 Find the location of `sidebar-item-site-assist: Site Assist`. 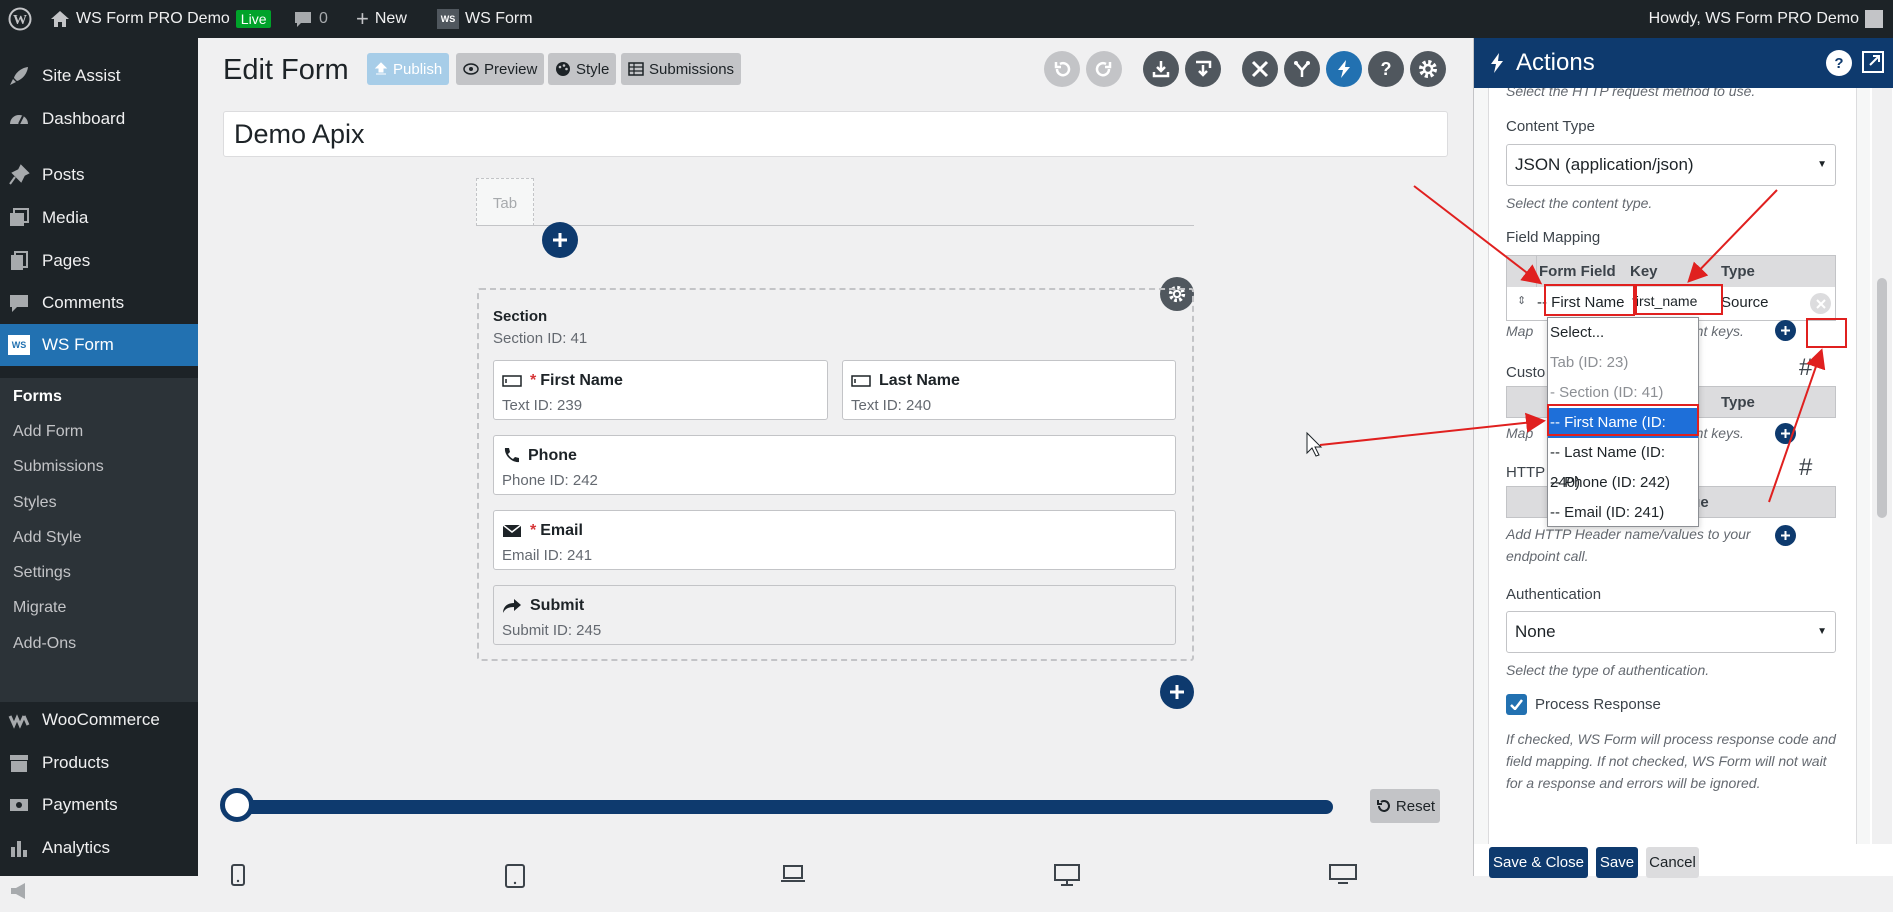

sidebar-item-site-assist: Site Assist is located at coordinates (99, 76).